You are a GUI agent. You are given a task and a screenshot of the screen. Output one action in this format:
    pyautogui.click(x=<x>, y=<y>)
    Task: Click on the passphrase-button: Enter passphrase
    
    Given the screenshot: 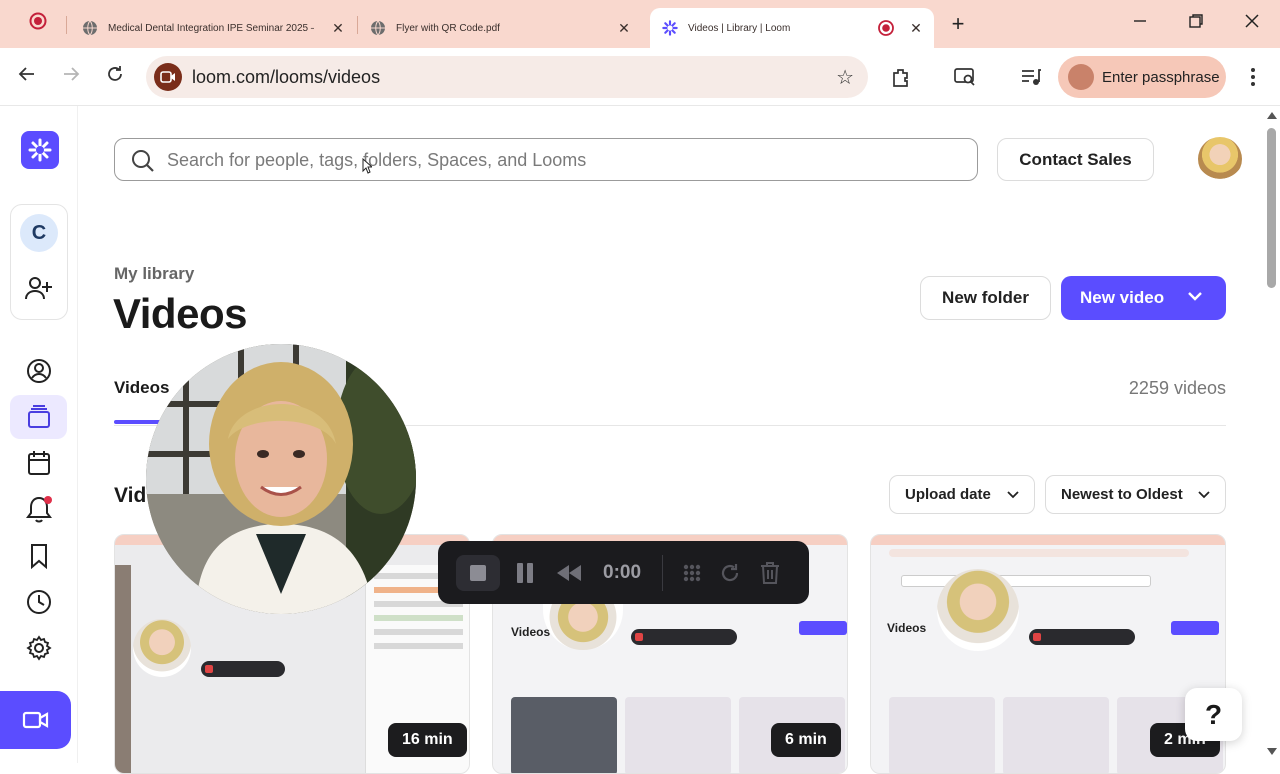 What is the action you would take?
    pyautogui.click(x=1142, y=77)
    